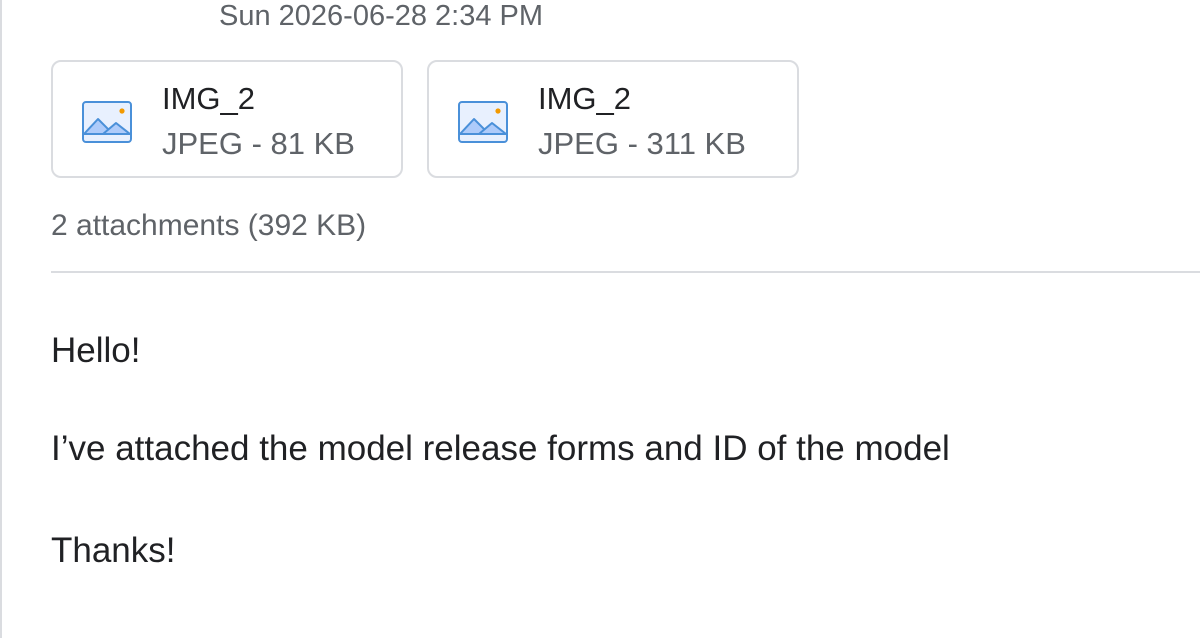 The image size is (1200, 638). I want to click on email-body-closing: Thanks!, so click(113, 550).